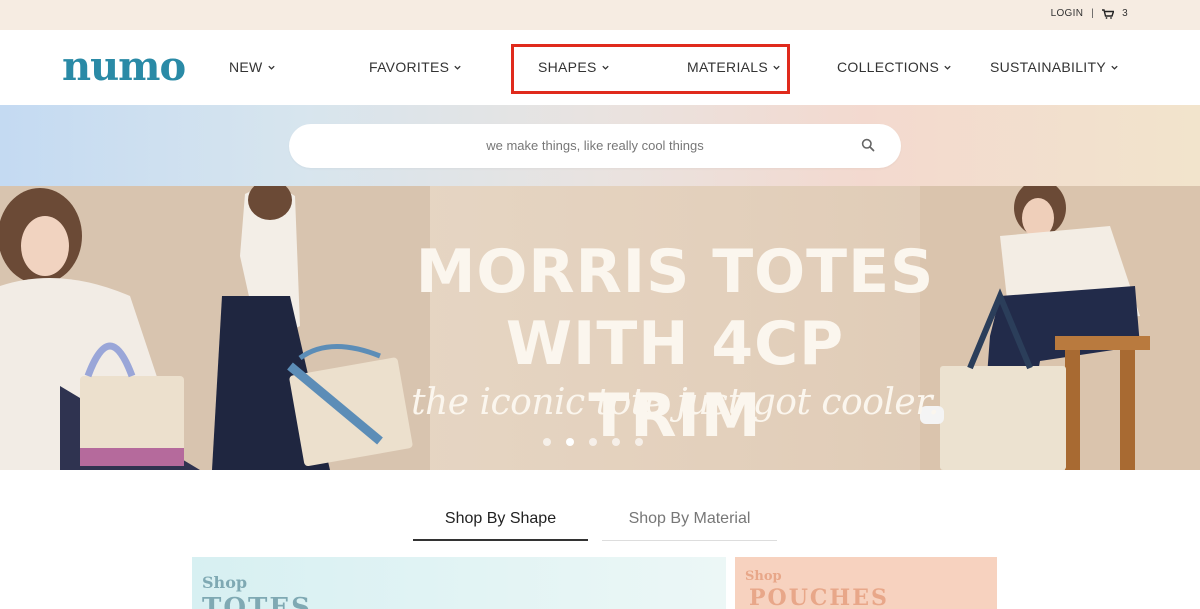  Describe the element at coordinates (595, 520) in the screenshot. I see `shop-tabs: Shop By Shape Shop By Material` at that location.